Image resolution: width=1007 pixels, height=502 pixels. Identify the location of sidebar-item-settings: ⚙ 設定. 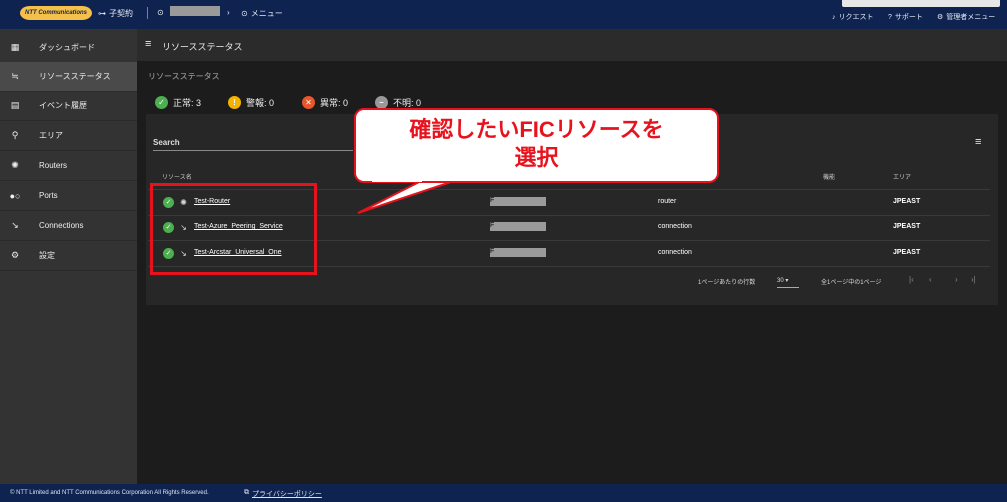
(68, 256).